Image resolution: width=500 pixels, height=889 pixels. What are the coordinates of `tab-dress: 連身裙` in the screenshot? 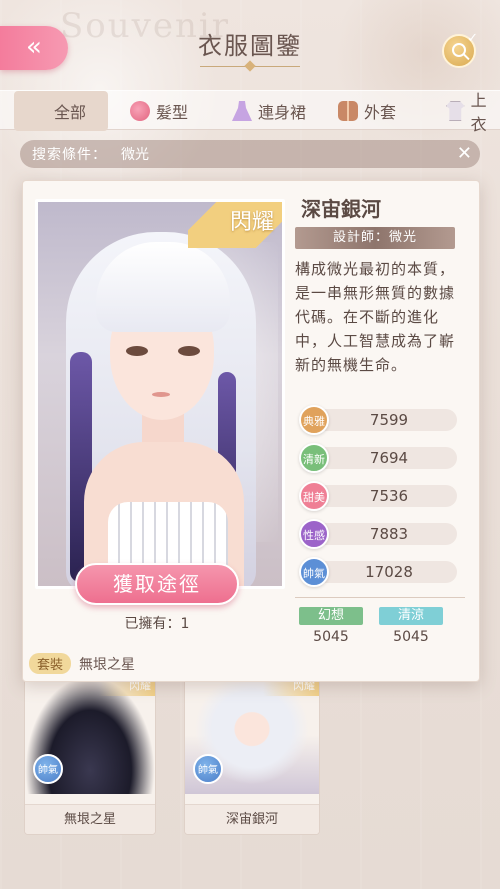 It's located at (269, 111).